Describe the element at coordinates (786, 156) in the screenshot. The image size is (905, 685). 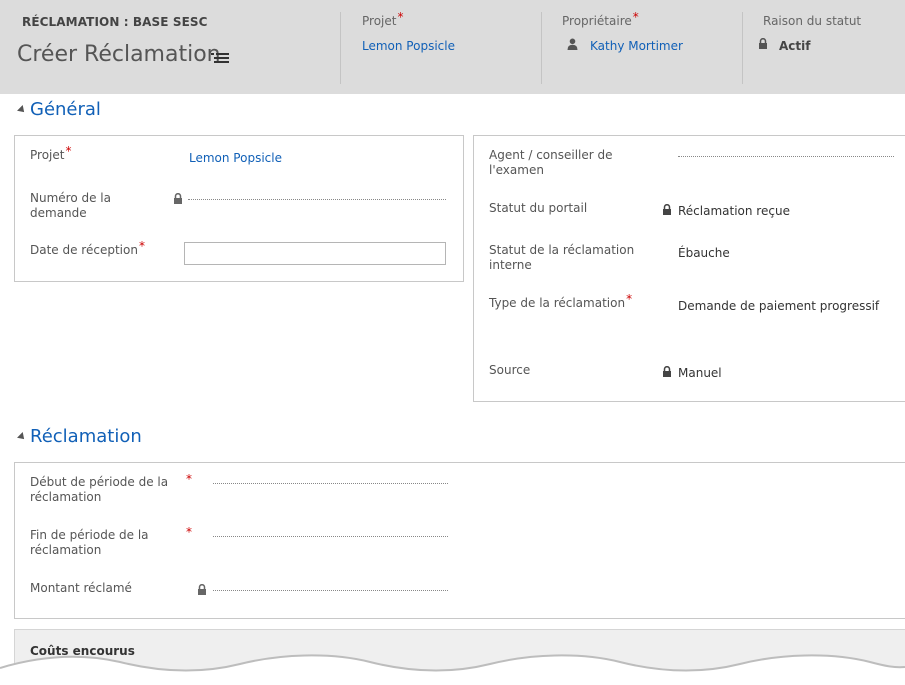
I see `agent-lookup-field` at that location.